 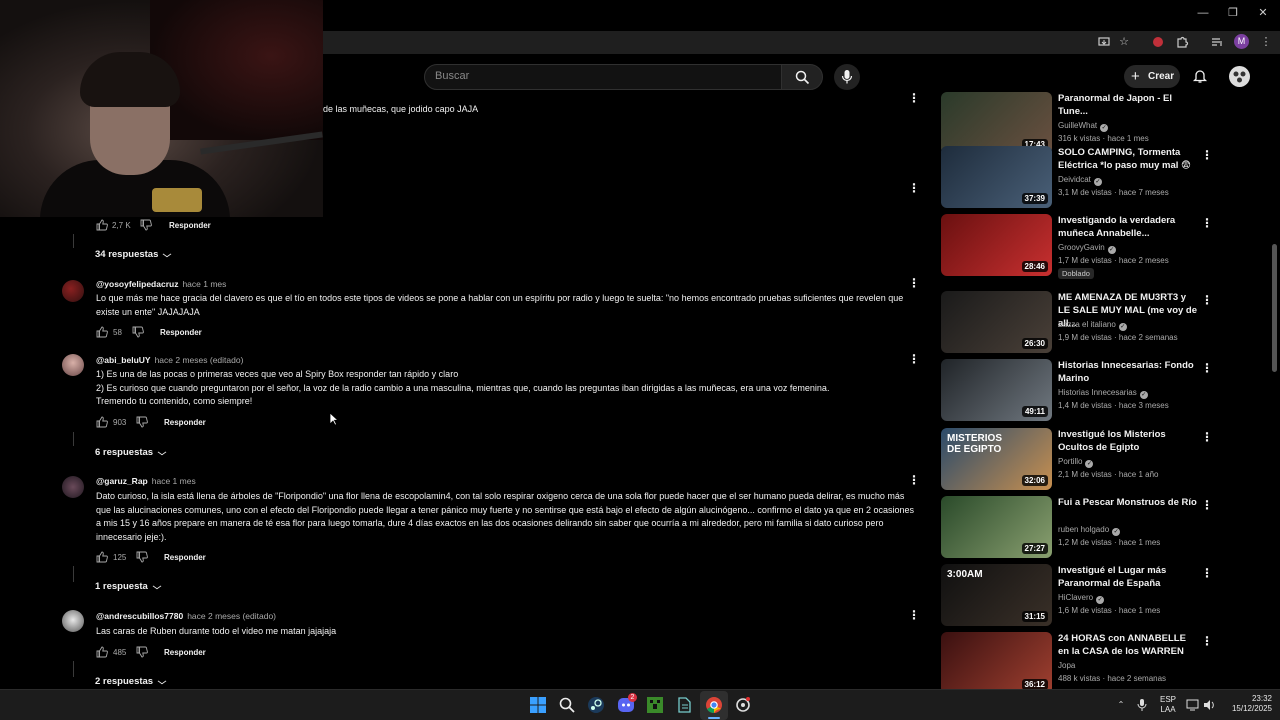 I want to click on video-channel: HiClavero ✓, so click(x=1081, y=598).